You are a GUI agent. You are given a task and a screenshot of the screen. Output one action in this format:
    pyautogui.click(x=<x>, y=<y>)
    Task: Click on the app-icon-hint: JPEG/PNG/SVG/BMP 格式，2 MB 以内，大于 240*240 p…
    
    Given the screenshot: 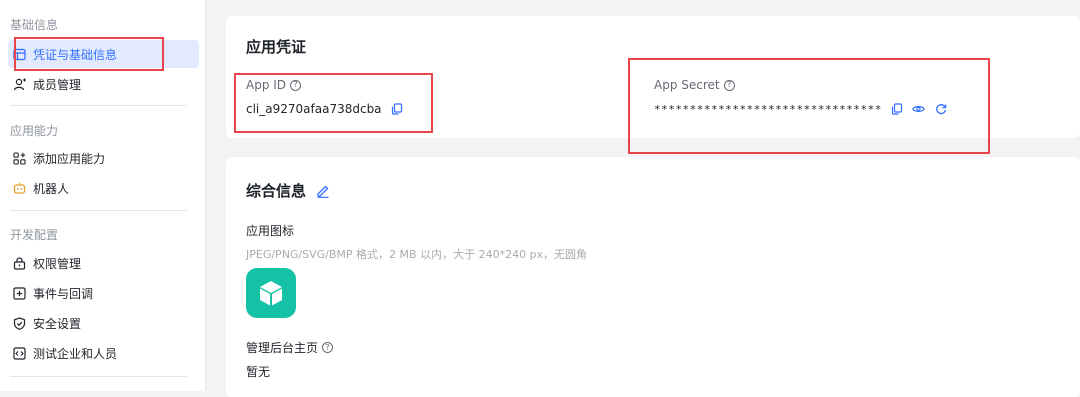 What is the action you would take?
    pyautogui.click(x=417, y=254)
    